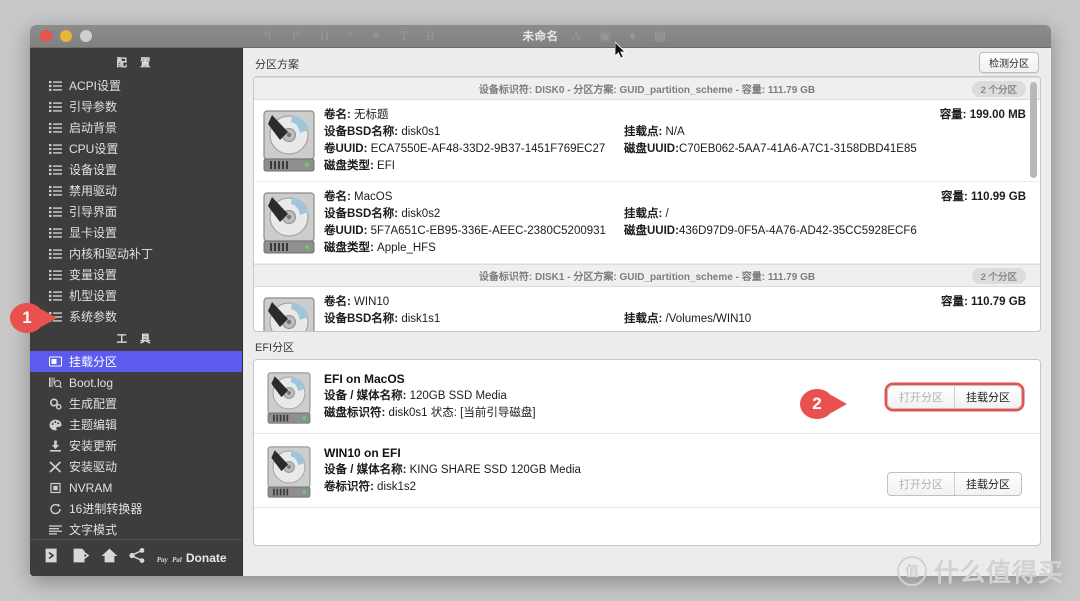  What do you see at coordinates (136, 466) in the screenshot?
I see `sidebar-item-install-drivers: 安装驱动` at bounding box center [136, 466].